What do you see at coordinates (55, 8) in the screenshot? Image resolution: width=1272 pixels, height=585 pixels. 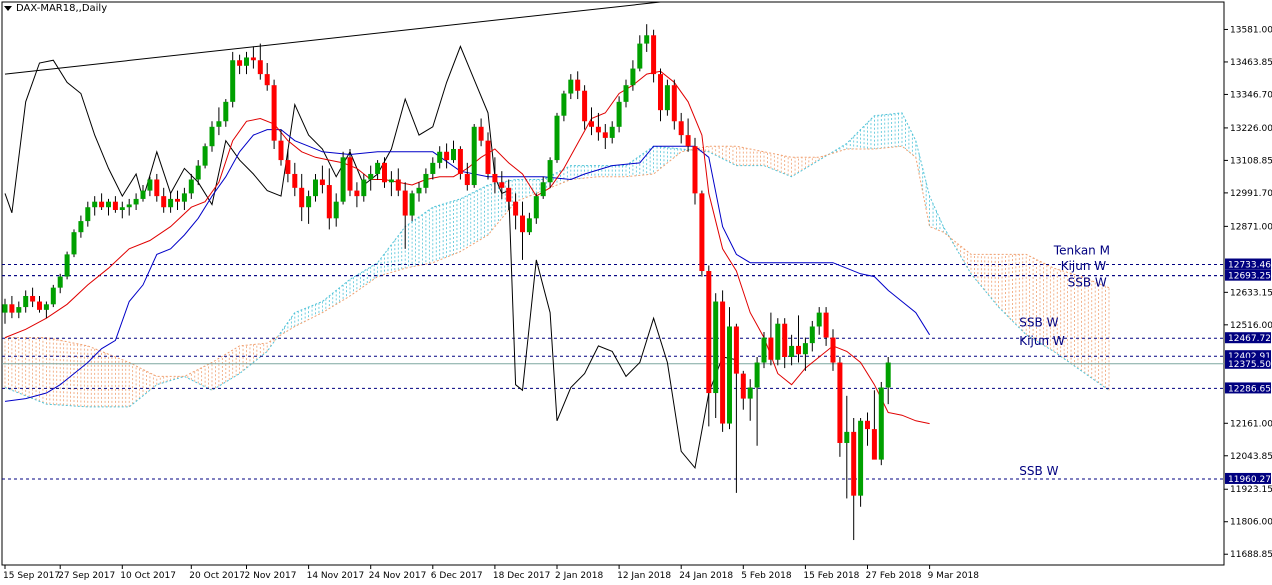 I see `symbol-title: DAX-MAR18,,Daily` at bounding box center [55, 8].